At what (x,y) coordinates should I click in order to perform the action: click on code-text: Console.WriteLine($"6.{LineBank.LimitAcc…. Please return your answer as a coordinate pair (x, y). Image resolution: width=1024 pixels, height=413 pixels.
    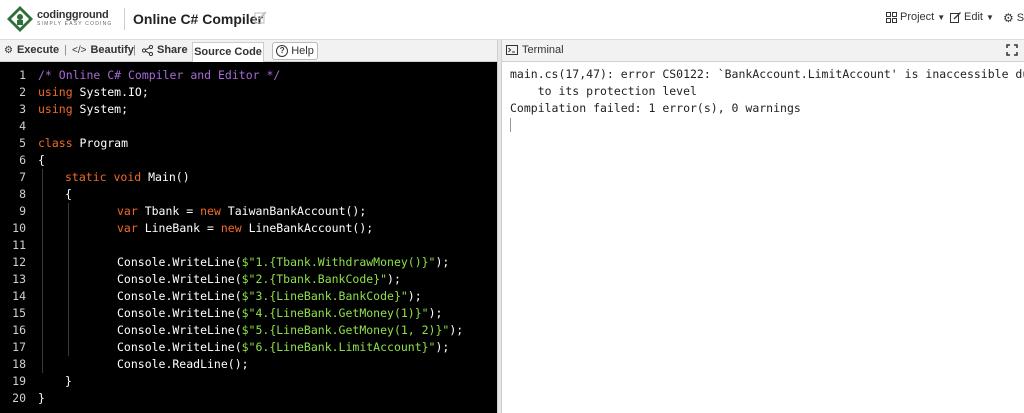
    Looking at the image, I should click on (283, 347).